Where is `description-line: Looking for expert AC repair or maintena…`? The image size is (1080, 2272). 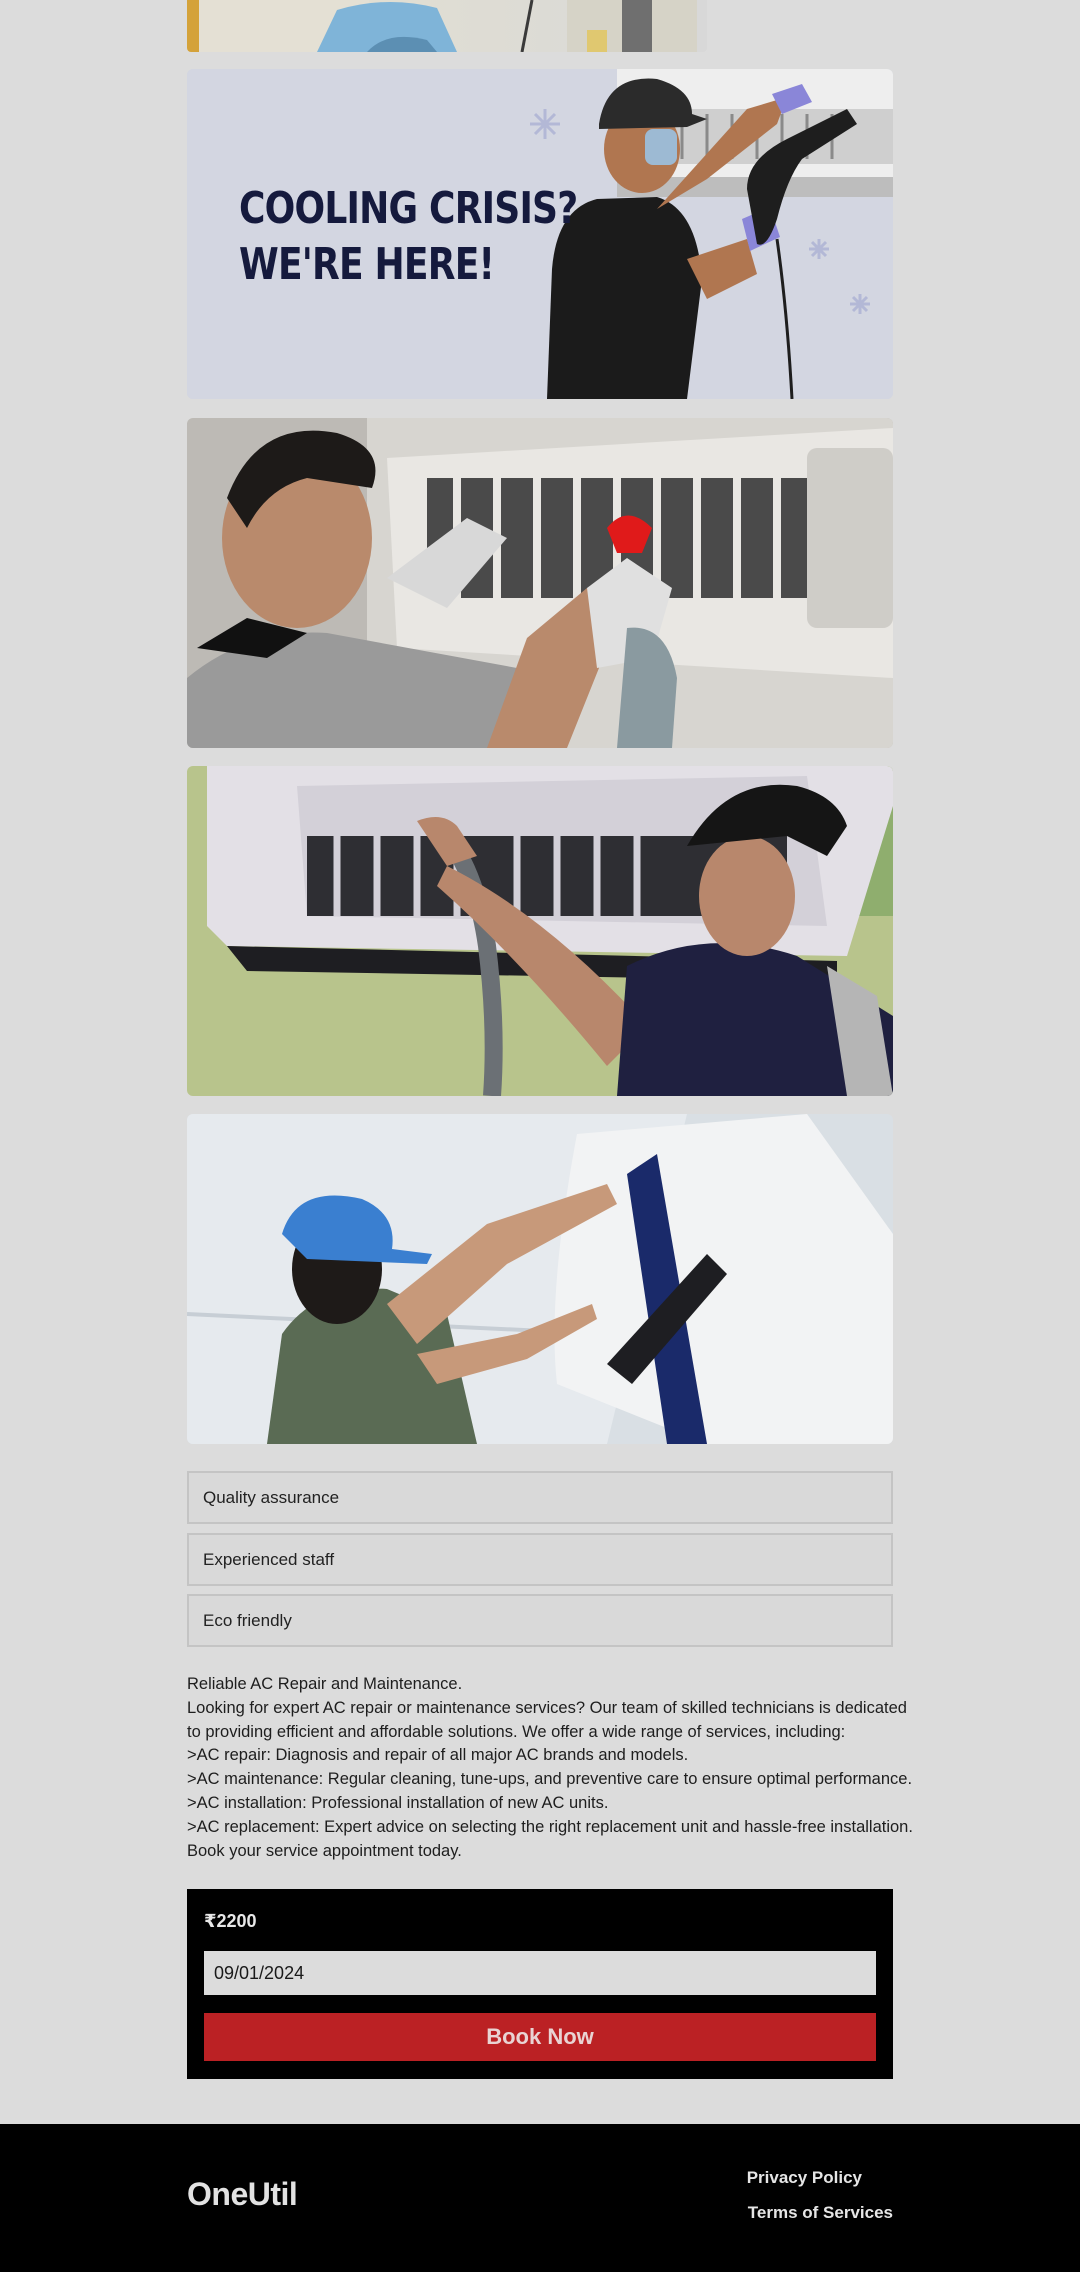 description-line: Looking for expert AC repair or maintena… is located at coordinates (547, 1707).